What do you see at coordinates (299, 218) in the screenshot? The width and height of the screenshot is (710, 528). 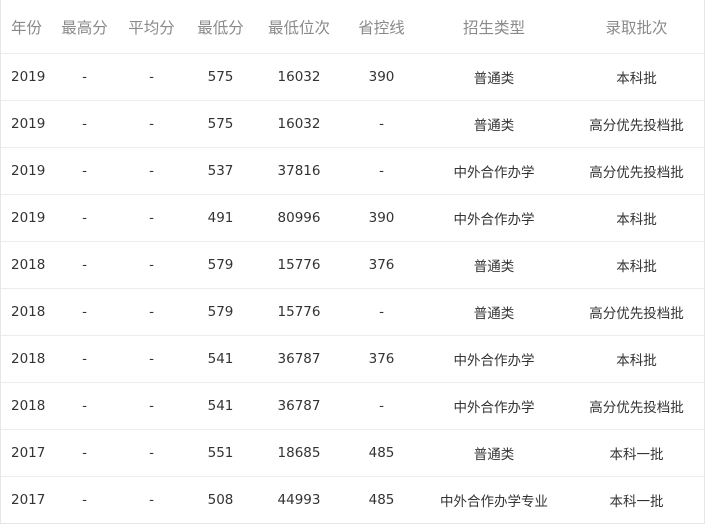 I see `cell-min-rank: 80996` at bounding box center [299, 218].